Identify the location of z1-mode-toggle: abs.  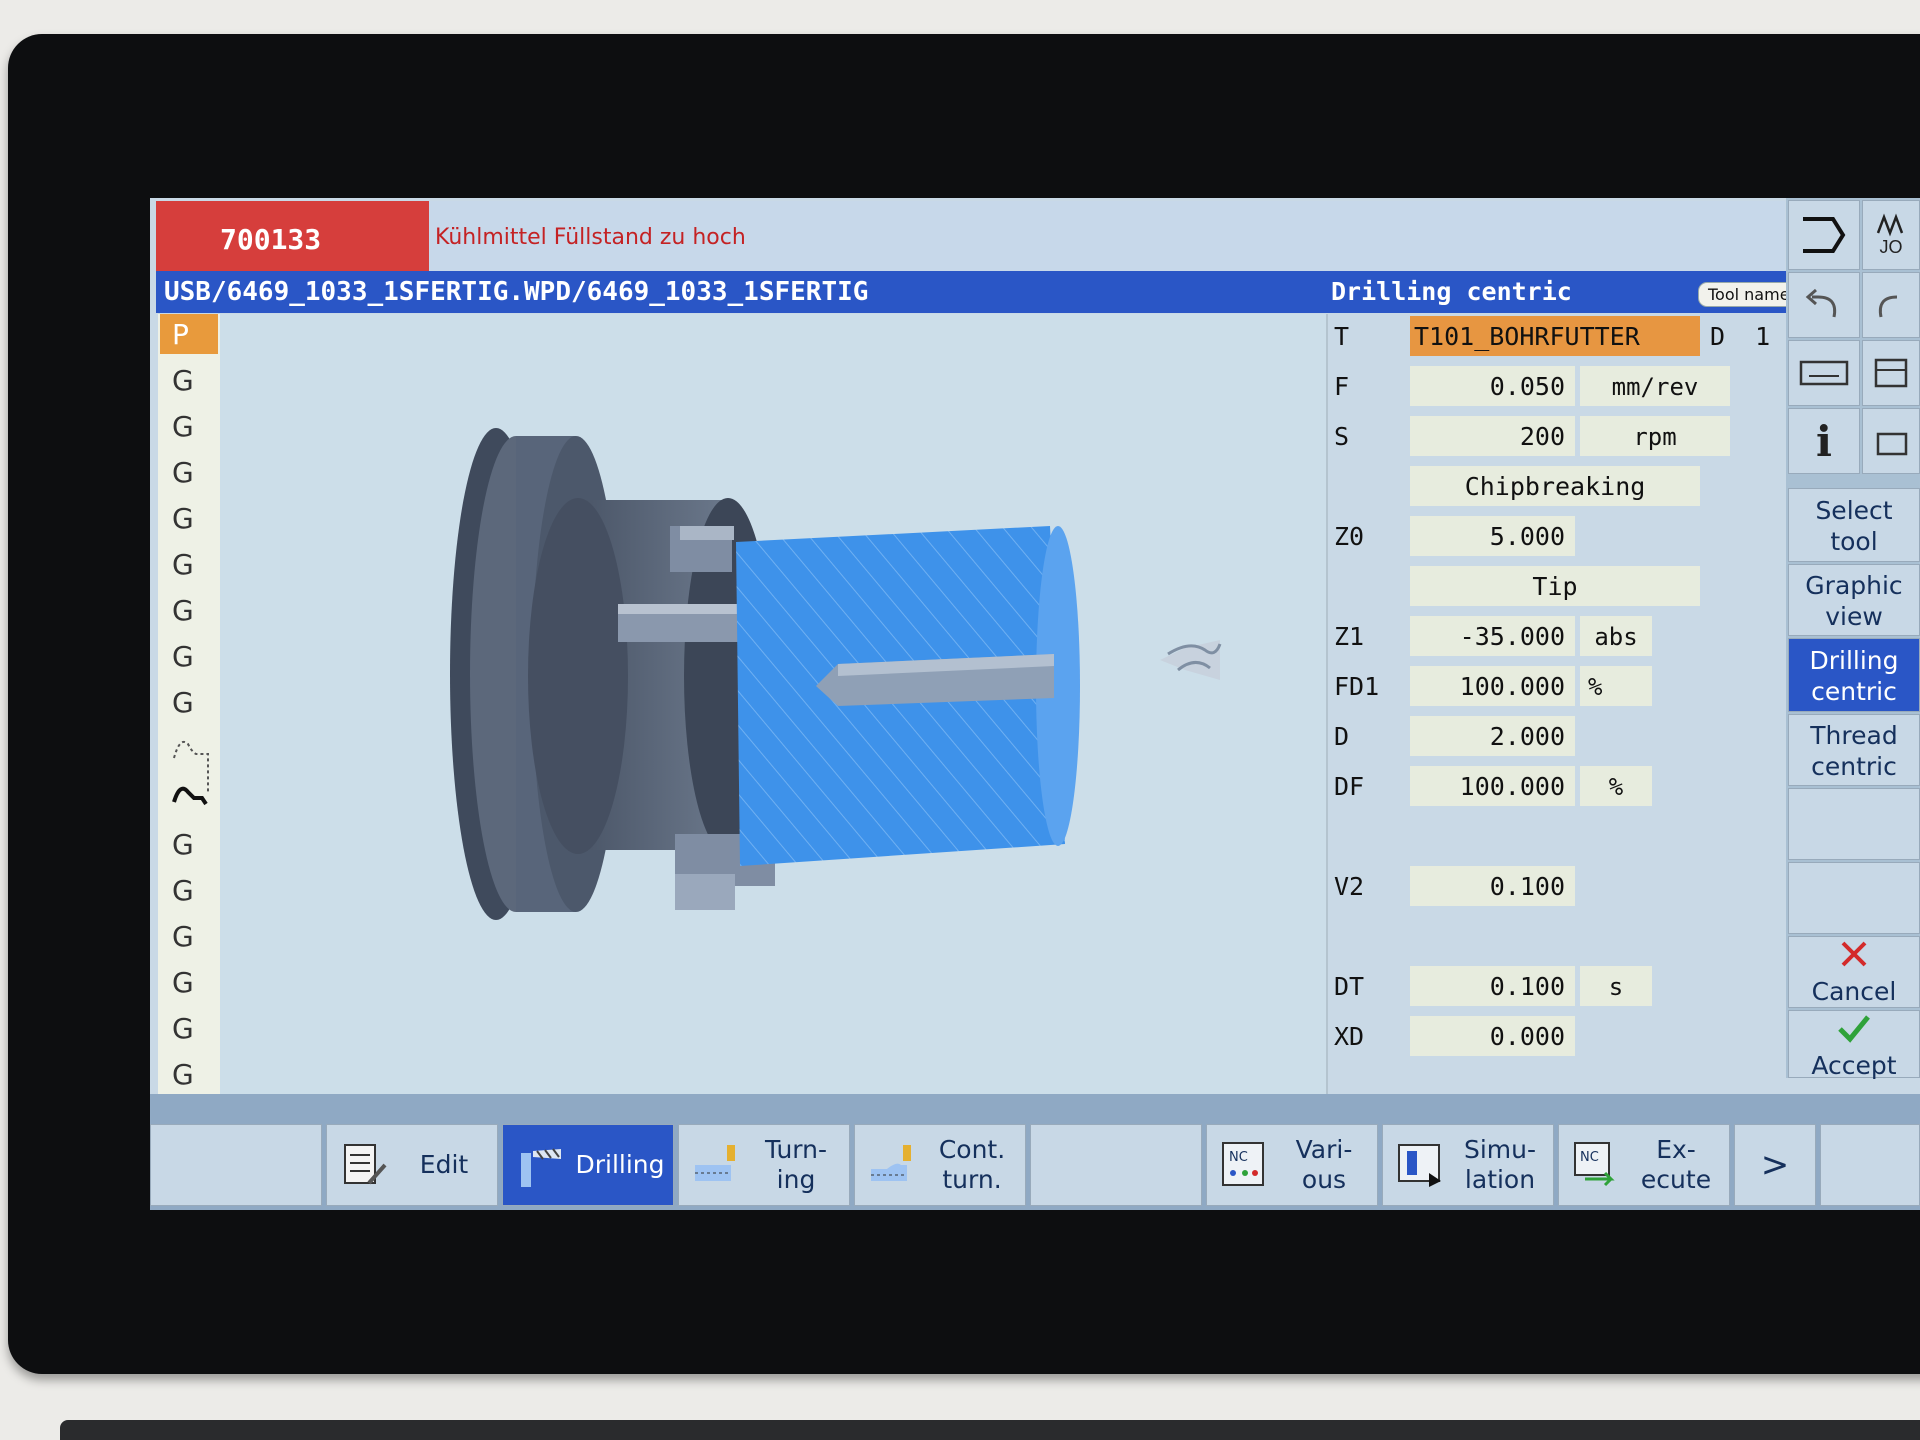
(1616, 636).